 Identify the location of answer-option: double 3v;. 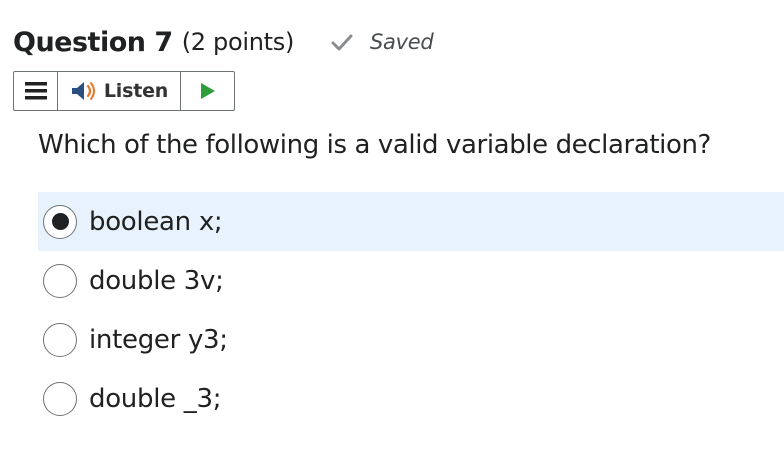
(411, 280).